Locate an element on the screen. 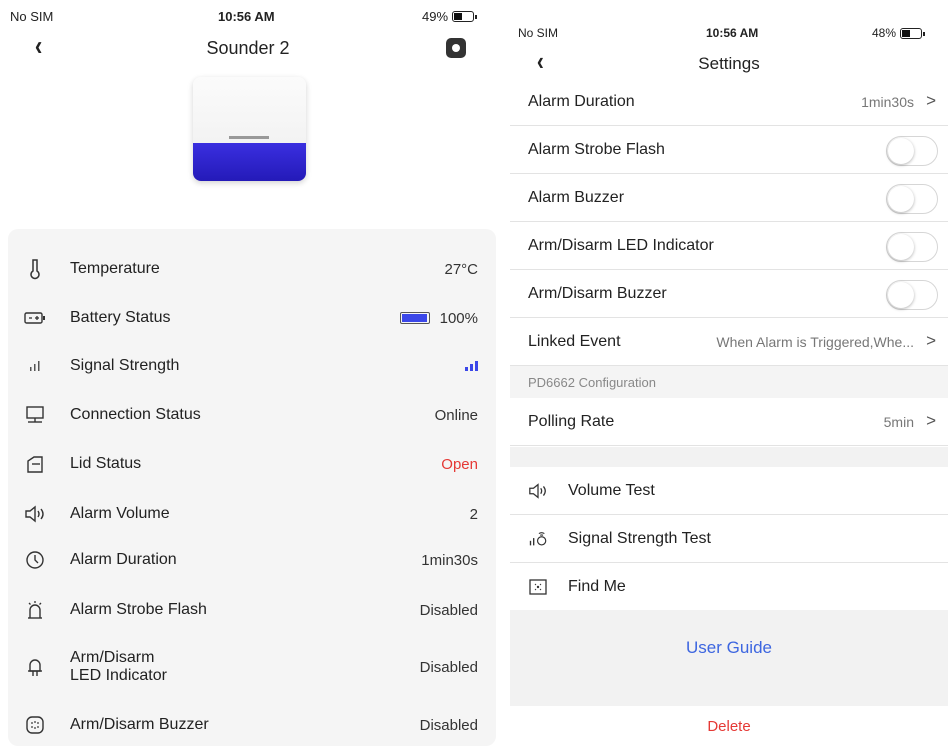 The height and width of the screenshot is (746, 948). nav-bar: ‹ Sounder 2 is located at coordinates (248, 48).